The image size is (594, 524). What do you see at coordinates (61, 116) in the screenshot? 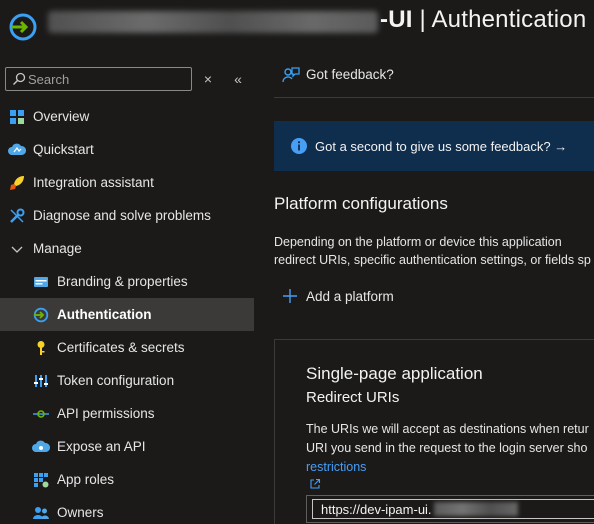
I see `sidebar-item-label: Overview` at bounding box center [61, 116].